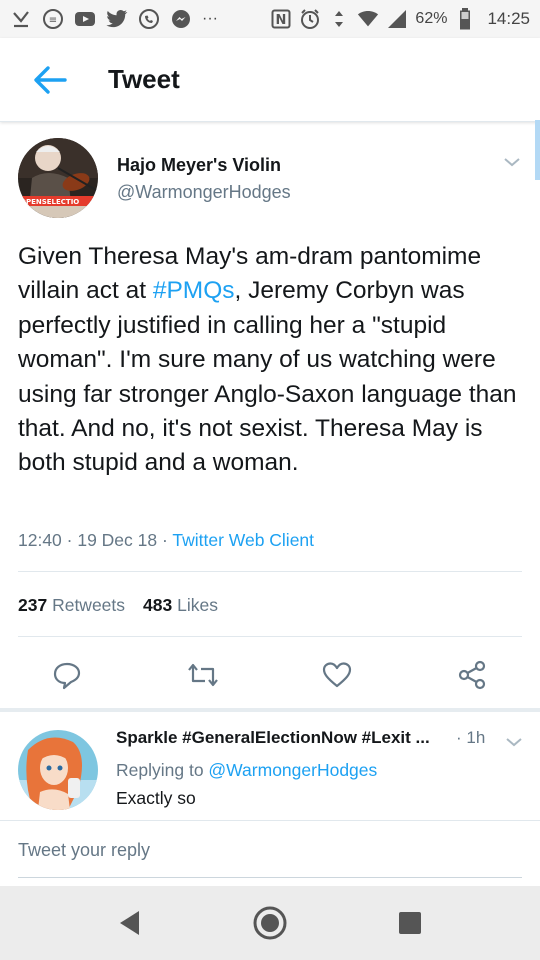 The width and height of the screenshot is (540, 960). Describe the element at coordinates (368, 19) in the screenshot. I see `wifi-icon` at that location.